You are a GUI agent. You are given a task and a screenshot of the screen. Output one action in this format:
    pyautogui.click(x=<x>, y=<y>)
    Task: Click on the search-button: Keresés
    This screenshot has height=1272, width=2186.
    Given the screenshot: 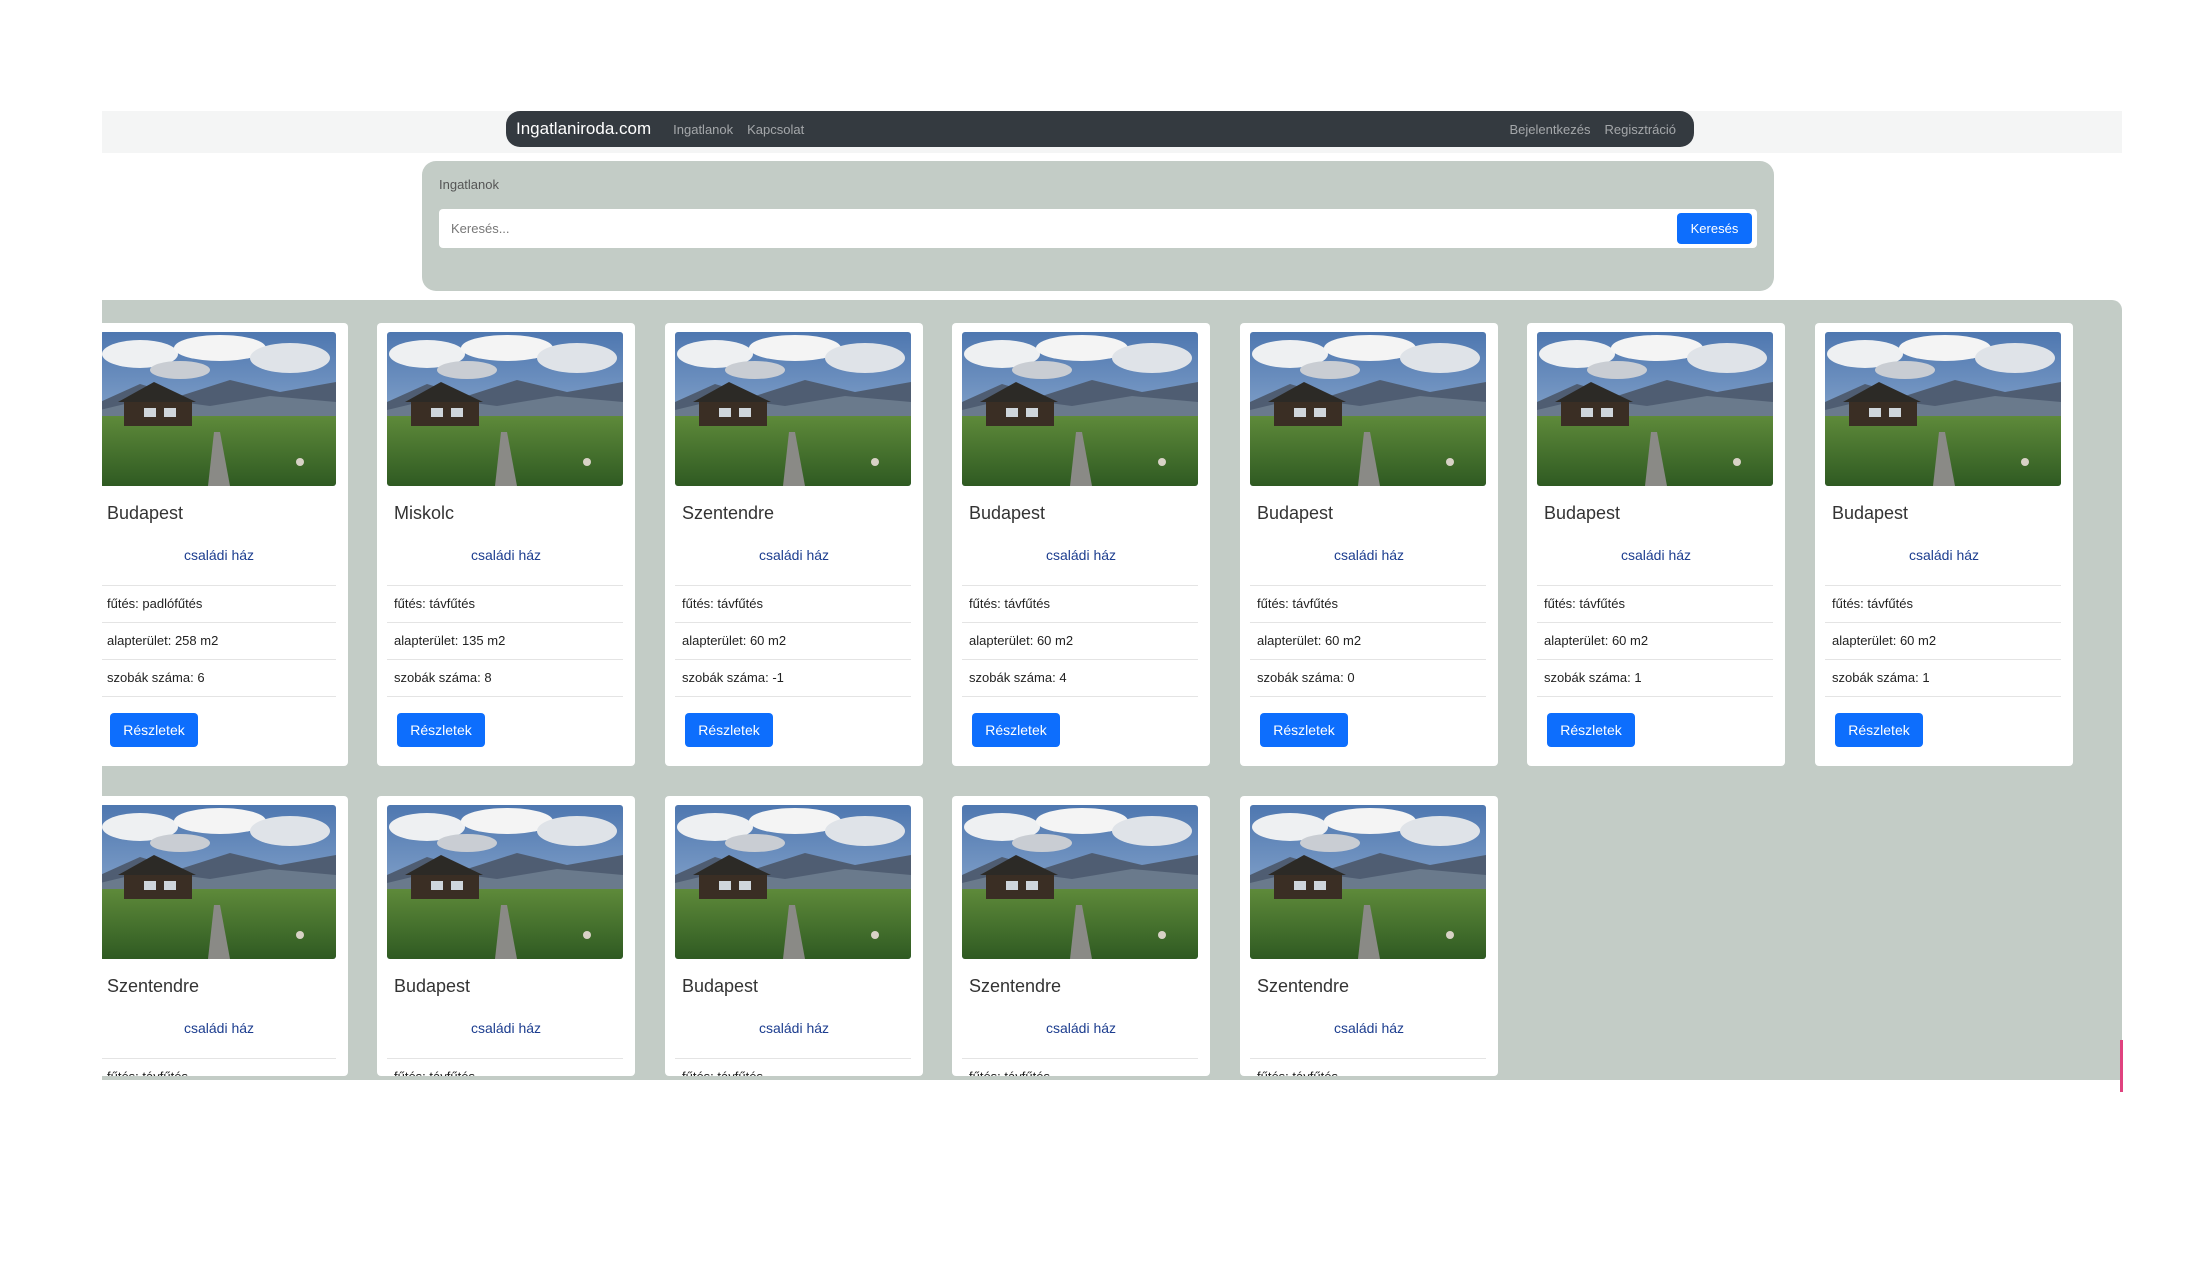 What is the action you would take?
    pyautogui.click(x=1714, y=228)
    